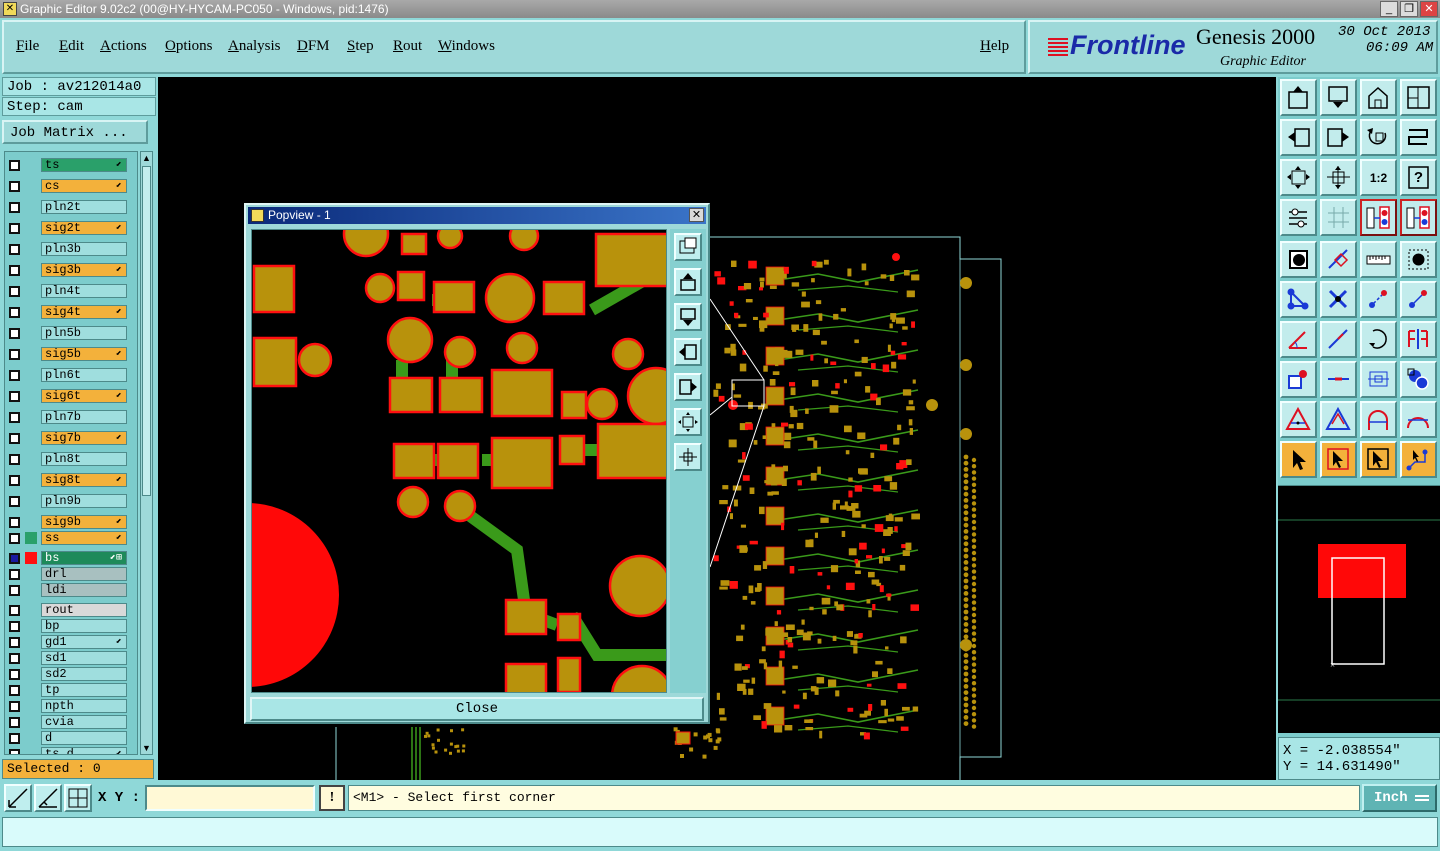  Describe the element at coordinates (1298, 217) in the screenshot. I see `settings-button` at that location.